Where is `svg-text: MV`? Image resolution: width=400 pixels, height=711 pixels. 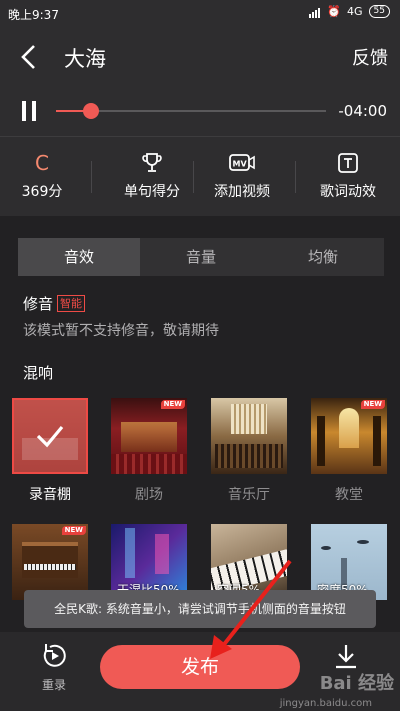
svg-text: MV is located at coordinates (240, 164).